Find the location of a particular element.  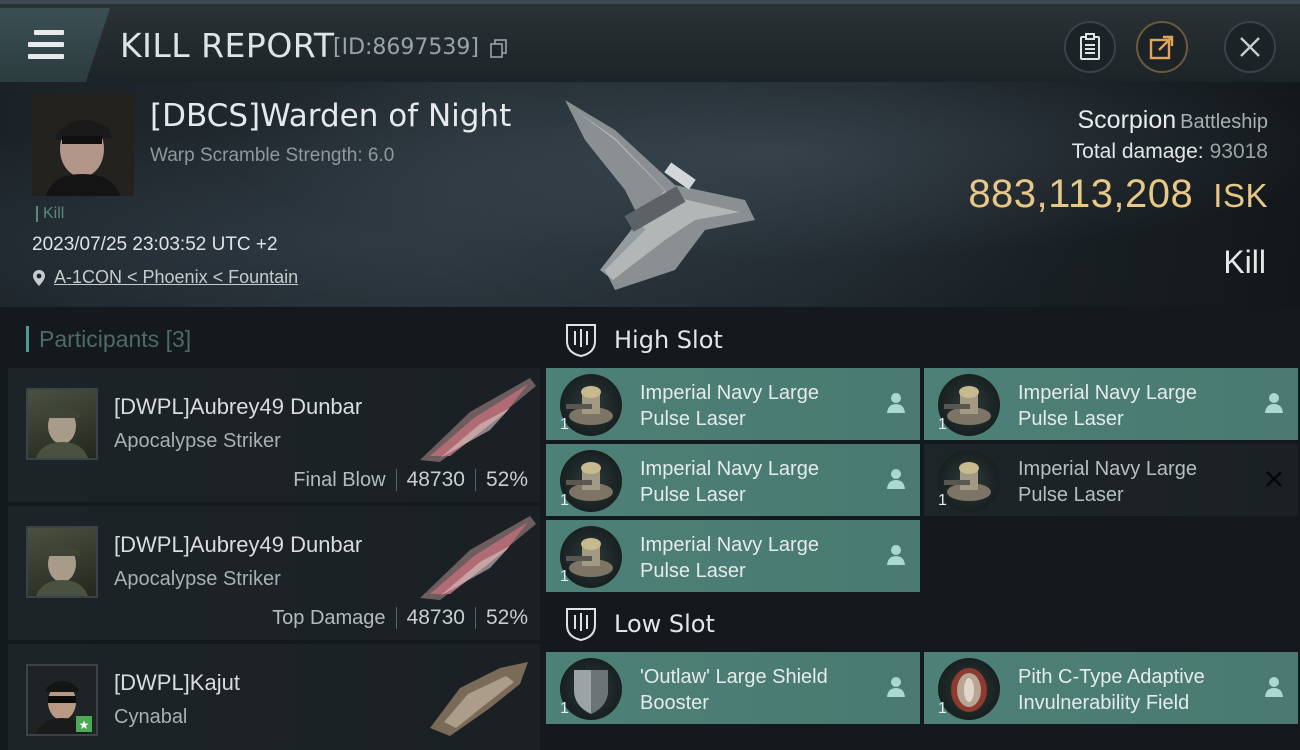

participant-stats: Final Blow 48730 52% is located at coordinates (410, 480).